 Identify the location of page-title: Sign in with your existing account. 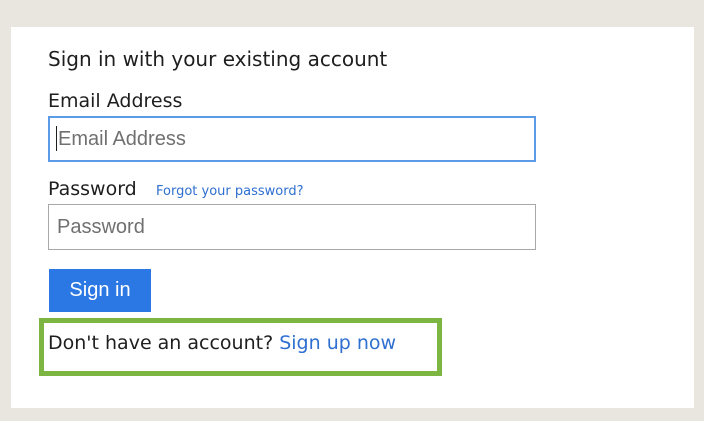
(218, 59).